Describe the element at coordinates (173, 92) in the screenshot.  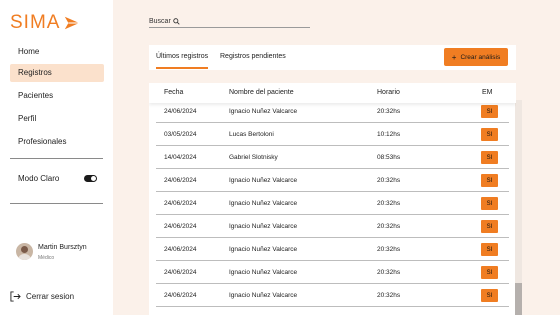
I see `column-header-fecha: Fecha` at that location.